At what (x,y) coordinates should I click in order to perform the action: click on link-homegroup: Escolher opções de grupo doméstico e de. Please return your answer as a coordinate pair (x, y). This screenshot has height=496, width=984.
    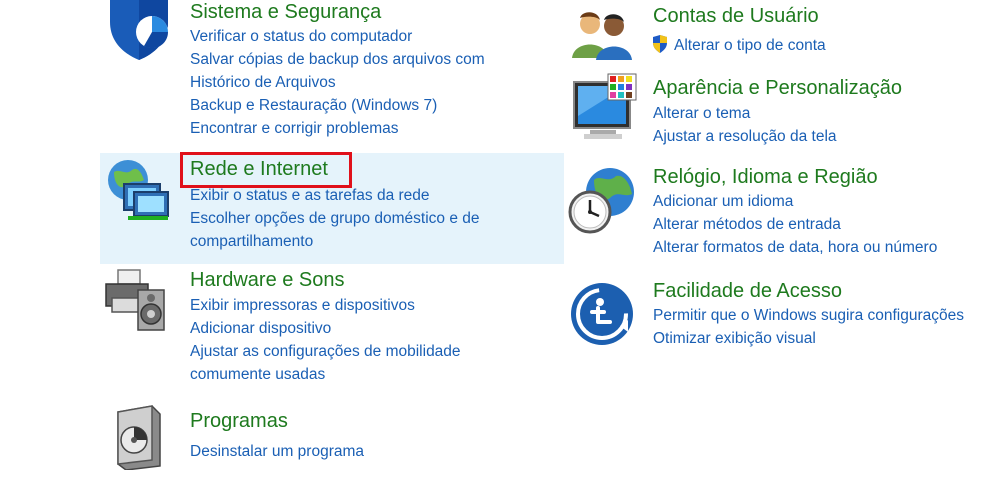
    Looking at the image, I should click on (335, 218).